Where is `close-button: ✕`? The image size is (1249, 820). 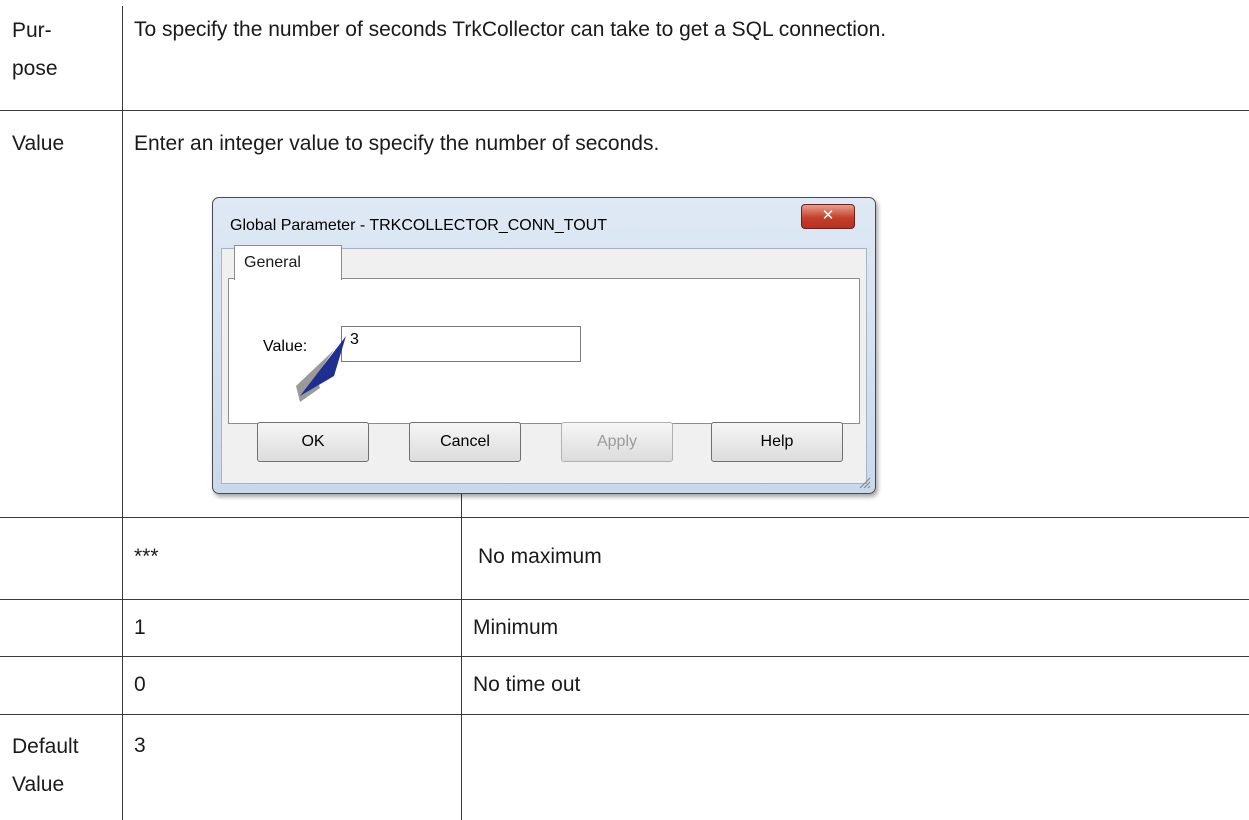
close-button: ✕ is located at coordinates (828, 216).